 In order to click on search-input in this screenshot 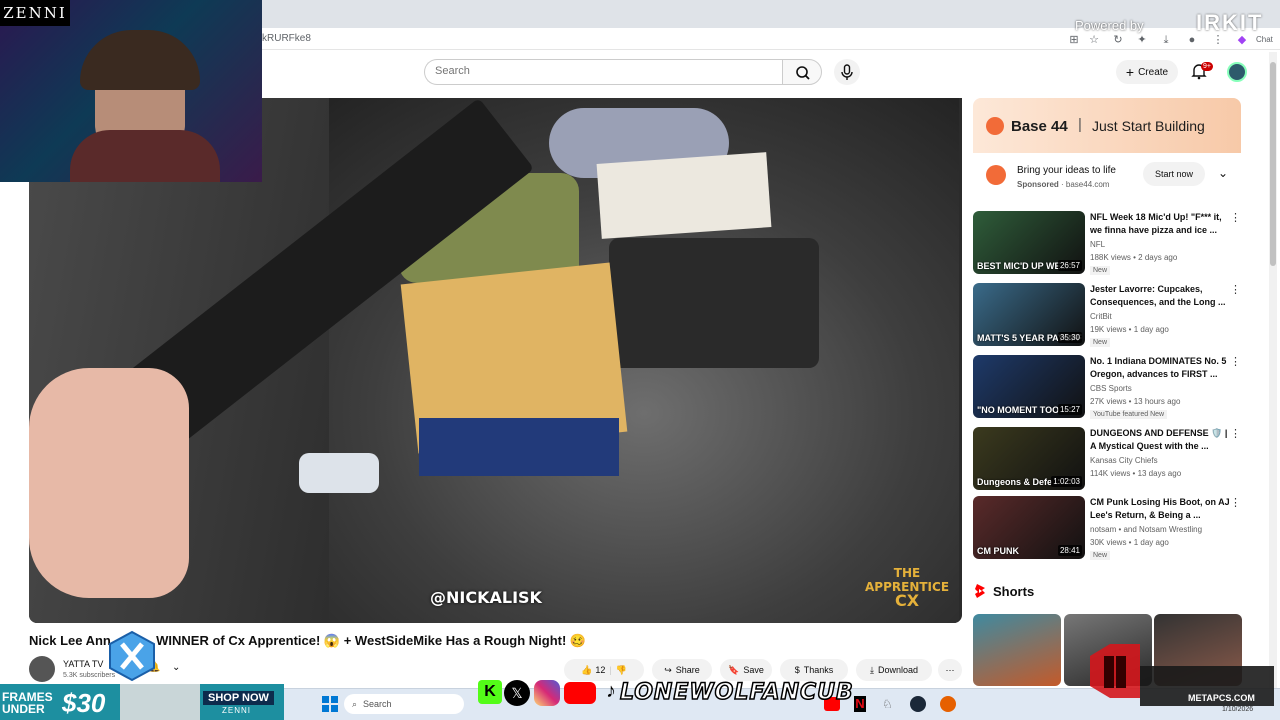, I will do `click(600, 71)`.